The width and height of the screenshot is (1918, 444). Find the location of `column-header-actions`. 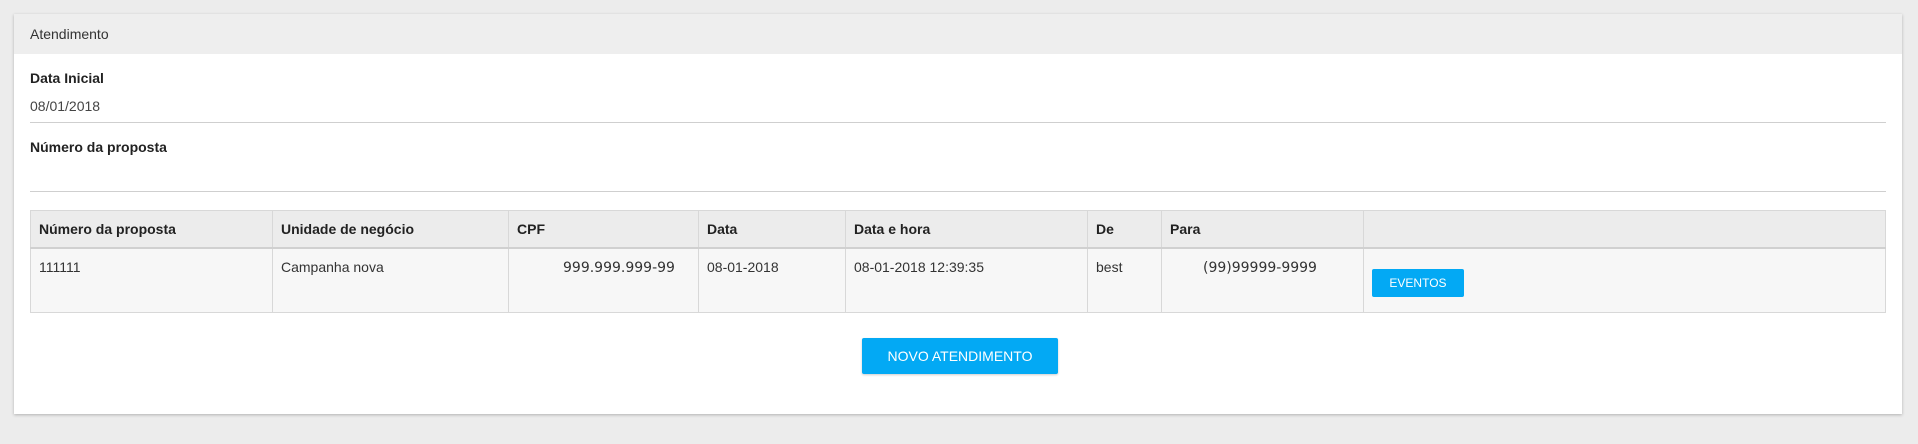

column-header-actions is located at coordinates (1624, 229).